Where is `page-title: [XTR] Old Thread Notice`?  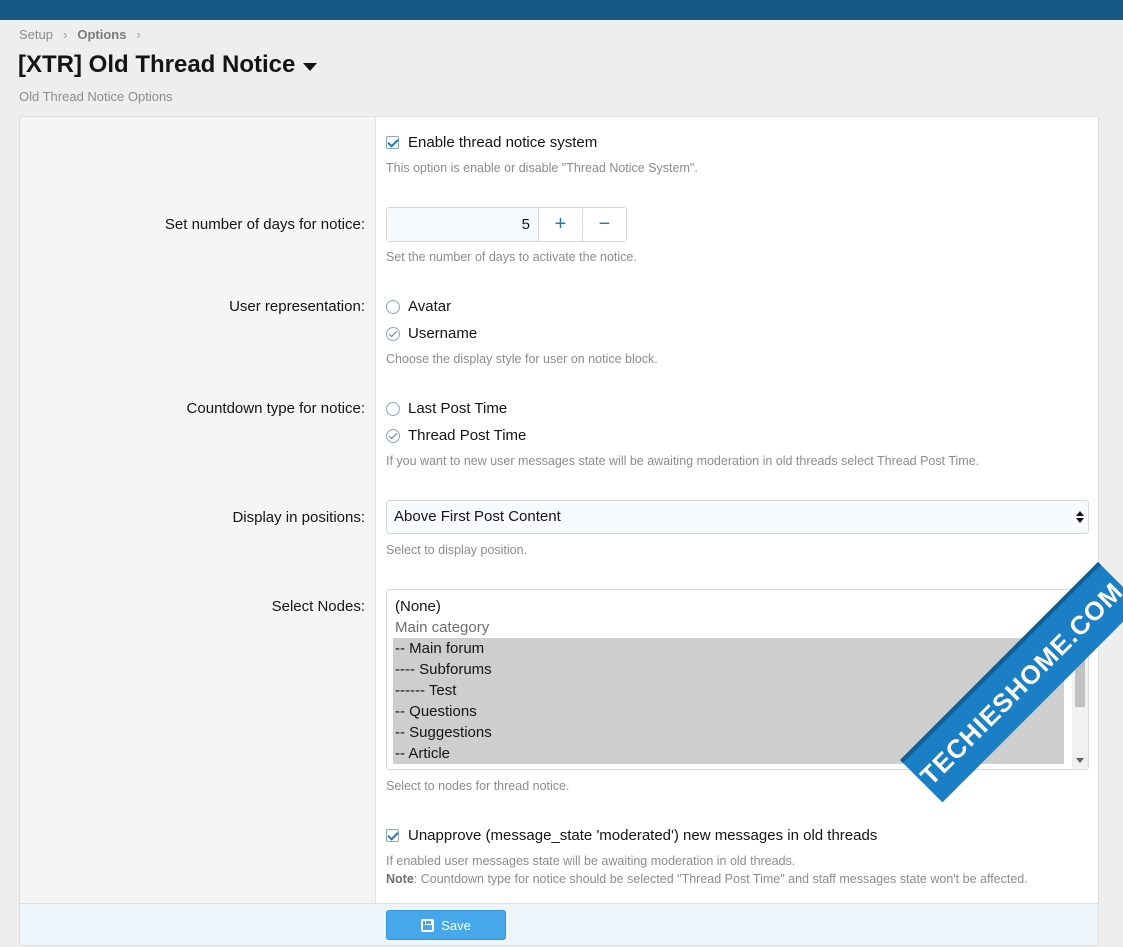
page-title: [XTR] Old Thread Notice is located at coordinates (168, 65).